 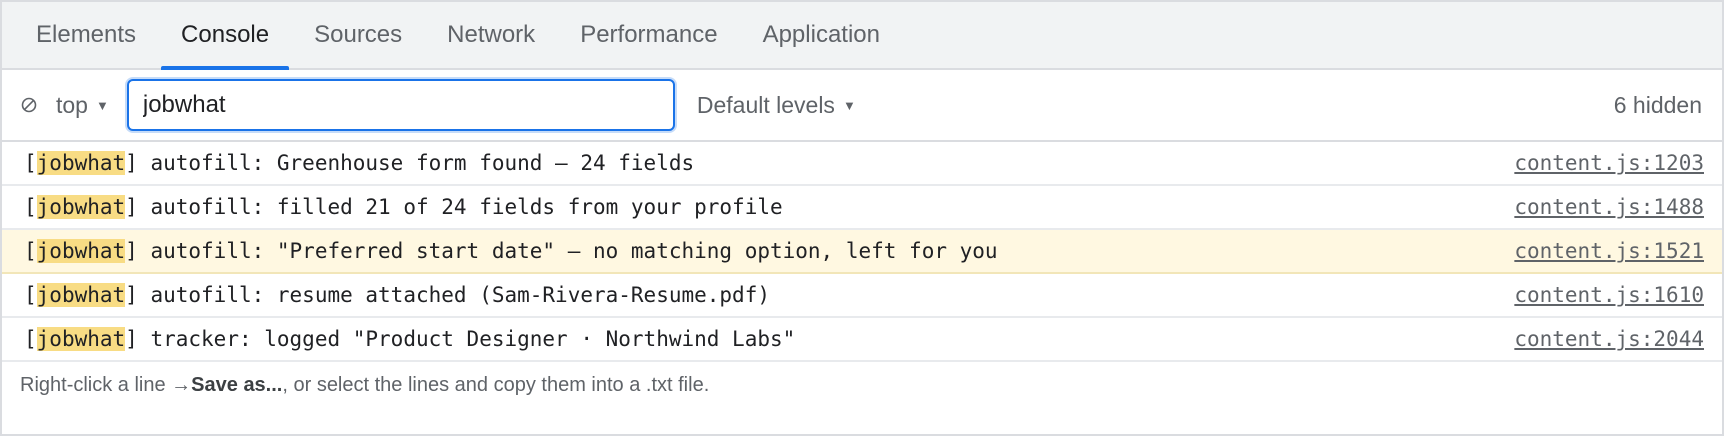 I want to click on tab-sources: Sources, so click(x=358, y=35).